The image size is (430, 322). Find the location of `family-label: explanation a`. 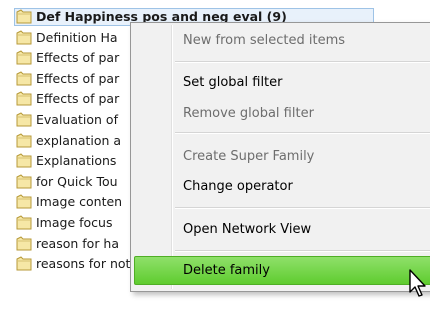

family-label: explanation a is located at coordinates (79, 140).